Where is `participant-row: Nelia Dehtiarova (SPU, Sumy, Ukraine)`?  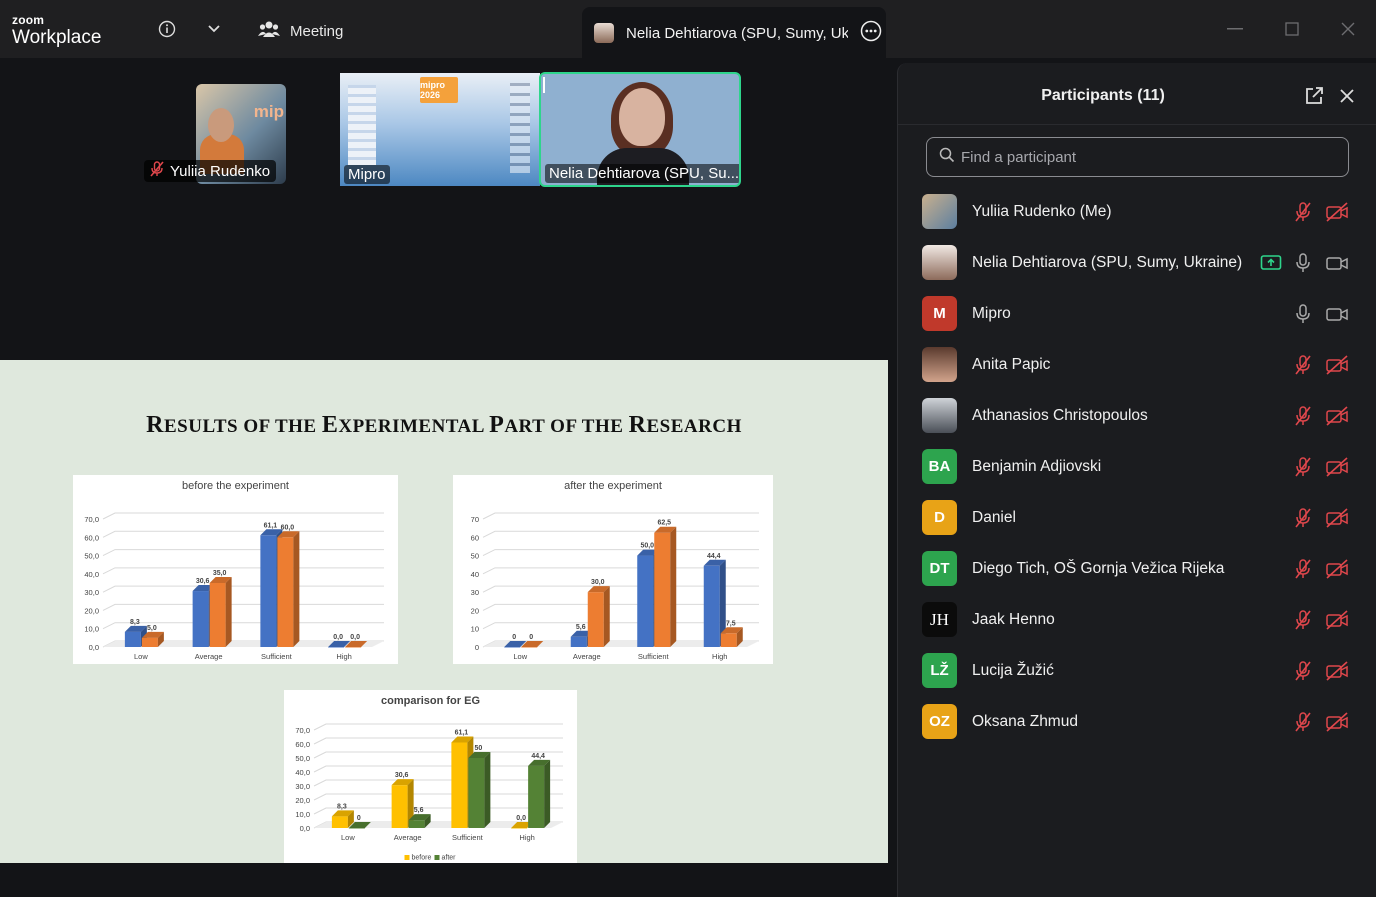 participant-row: Nelia Dehtiarova (SPU, Sumy, Ukraine) is located at coordinates (1137, 262).